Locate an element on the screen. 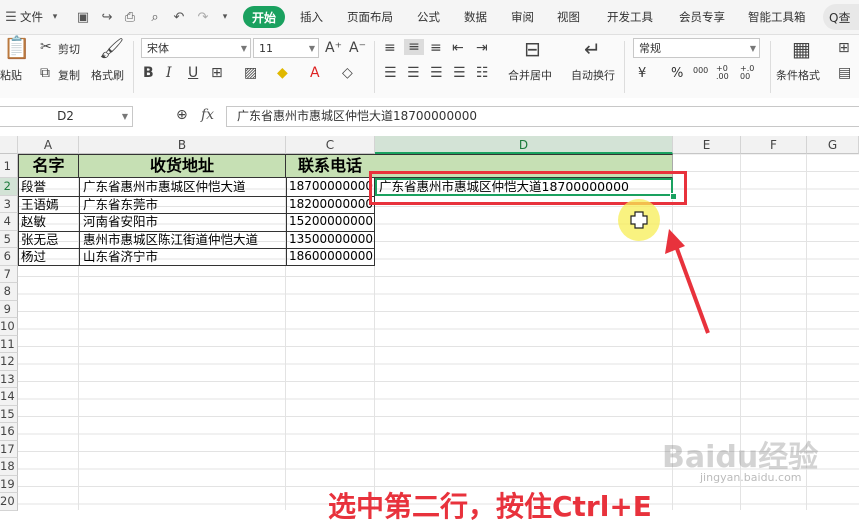 This screenshot has height=524, width=859. watermark-url: jingyan.baidu.com is located at coordinates (751, 477).